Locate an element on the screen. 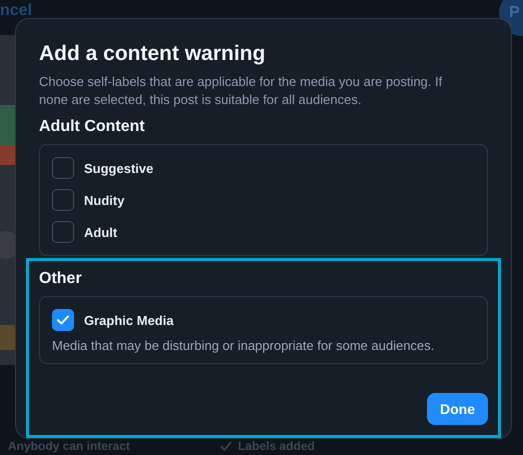 This screenshot has width=523, height=455. section-heading: Adult Content is located at coordinates (92, 127).